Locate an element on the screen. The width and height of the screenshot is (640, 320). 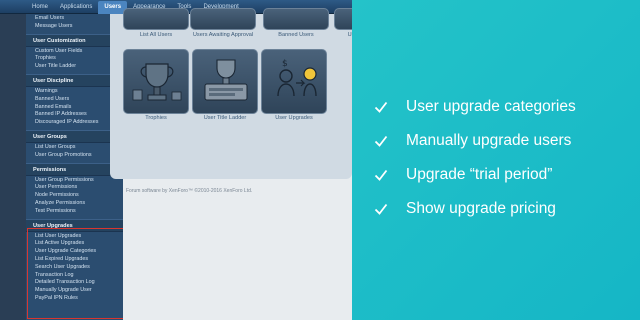
sidebar-item: User Group Promotions is located at coordinates (74, 156).